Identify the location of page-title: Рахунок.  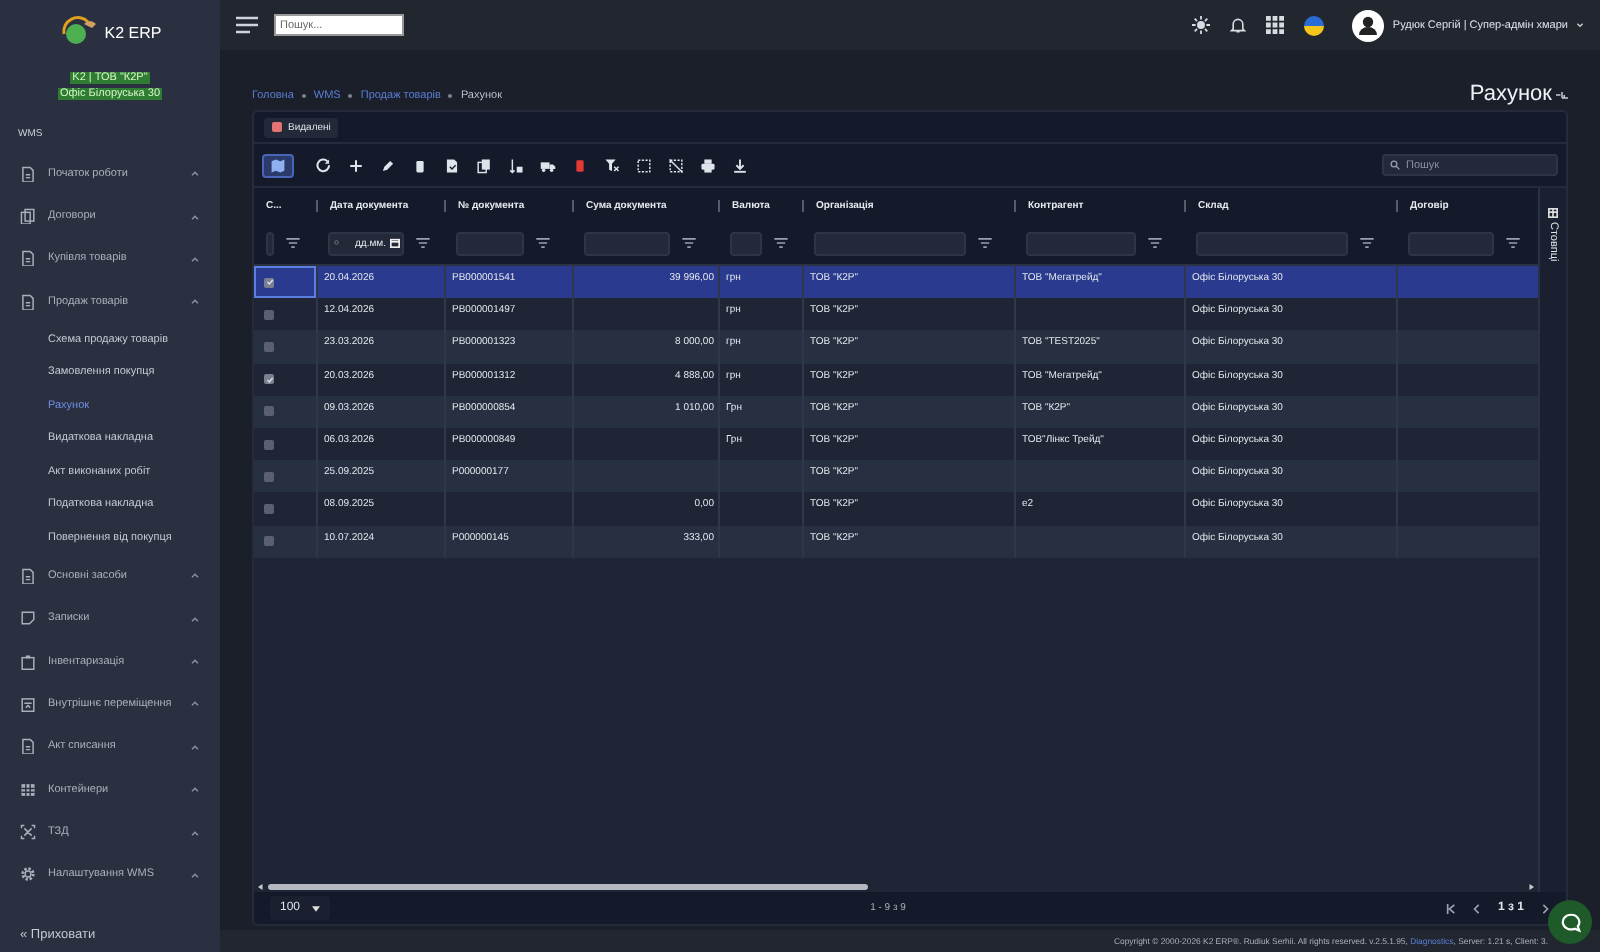
(1510, 94).